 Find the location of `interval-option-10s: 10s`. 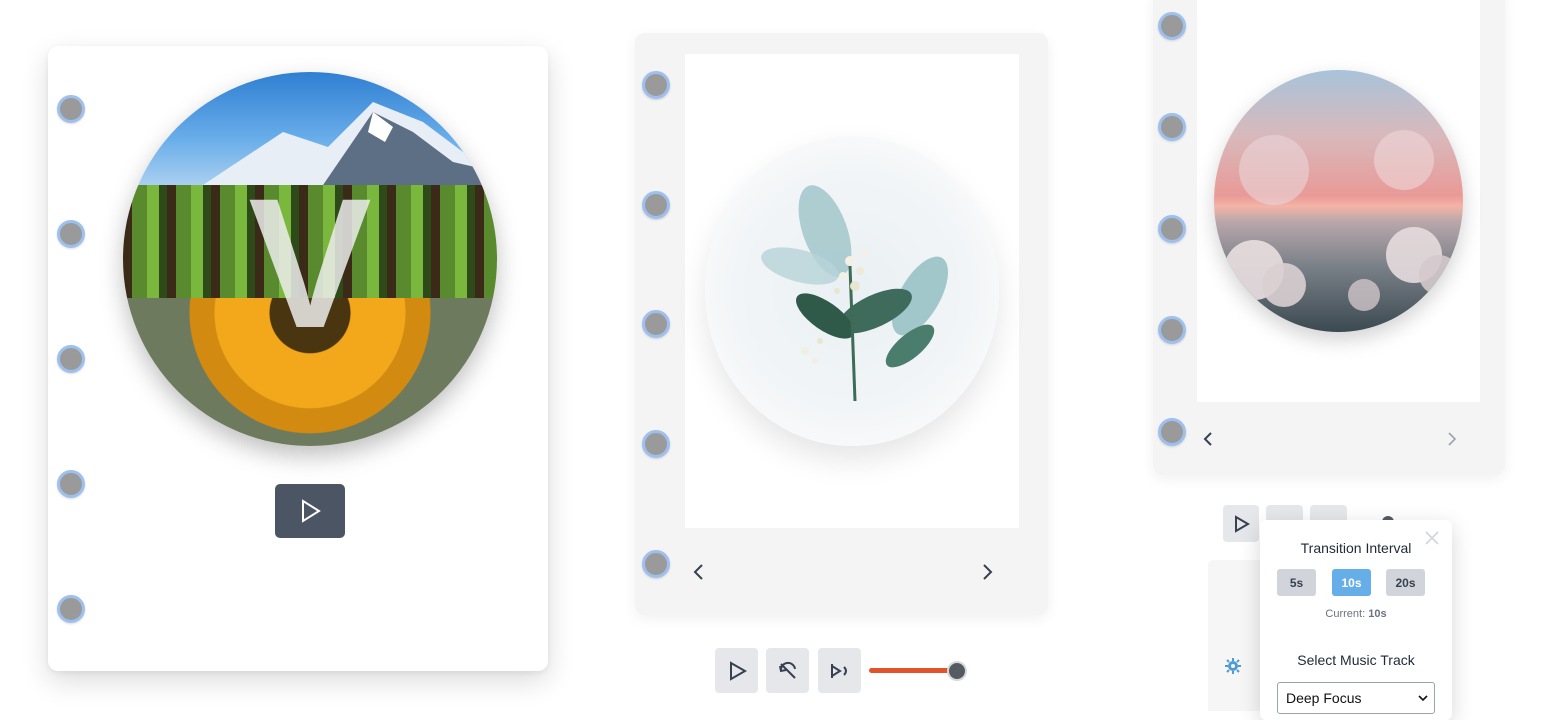

interval-option-10s: 10s is located at coordinates (1351, 582).